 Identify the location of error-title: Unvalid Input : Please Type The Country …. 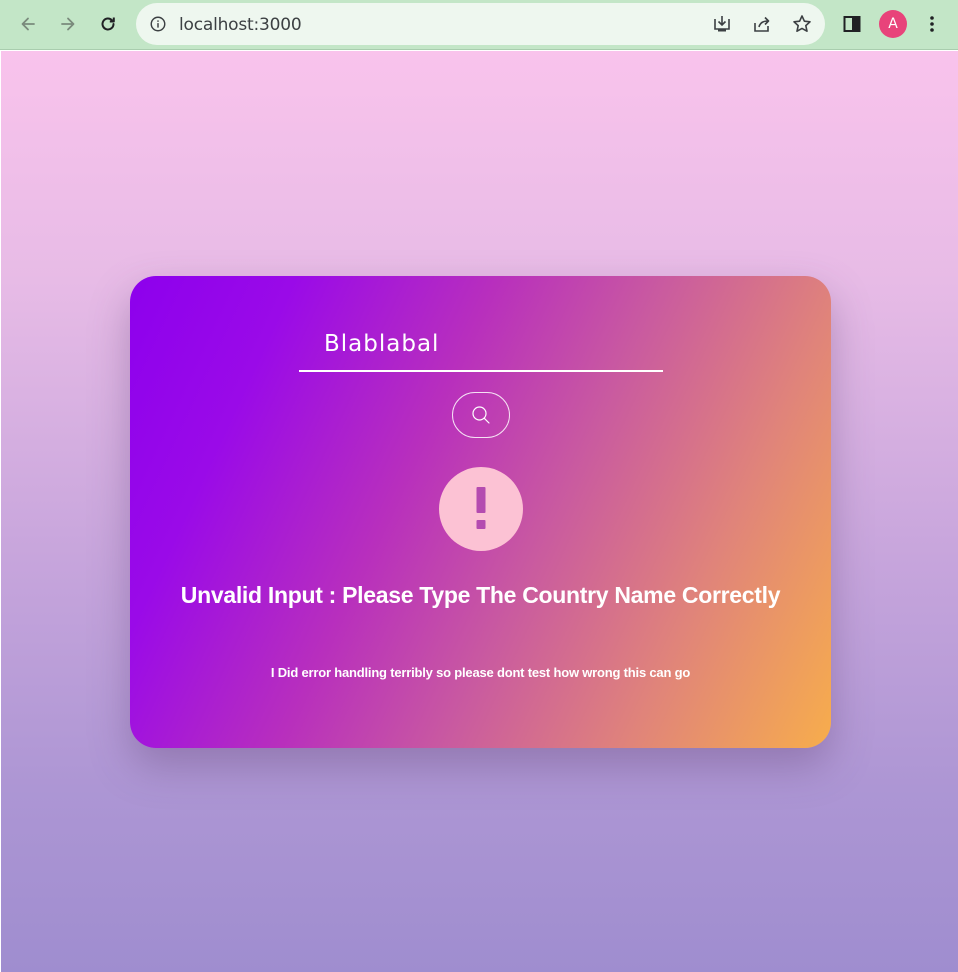
(480, 595).